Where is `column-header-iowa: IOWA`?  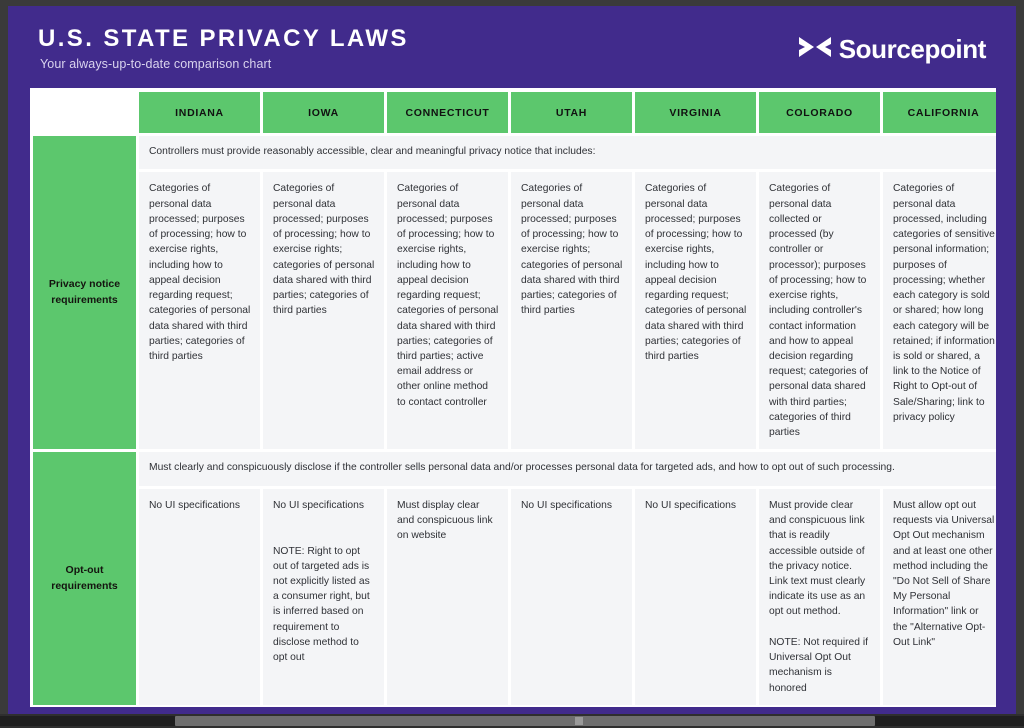 column-header-iowa: IOWA is located at coordinates (323, 112).